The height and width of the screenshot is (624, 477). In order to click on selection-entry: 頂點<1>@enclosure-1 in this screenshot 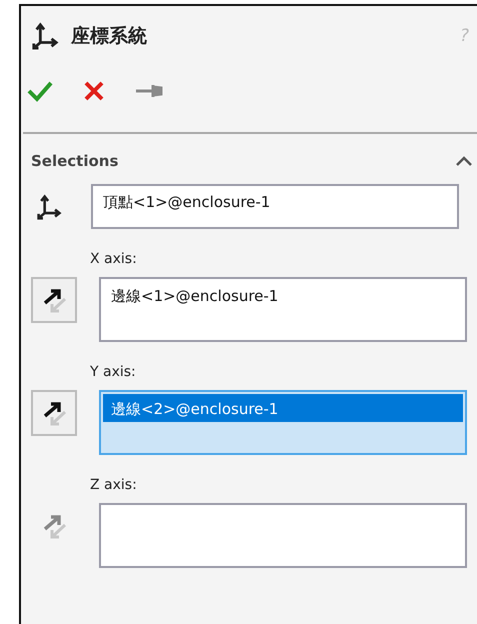, I will do `click(279, 207)`.